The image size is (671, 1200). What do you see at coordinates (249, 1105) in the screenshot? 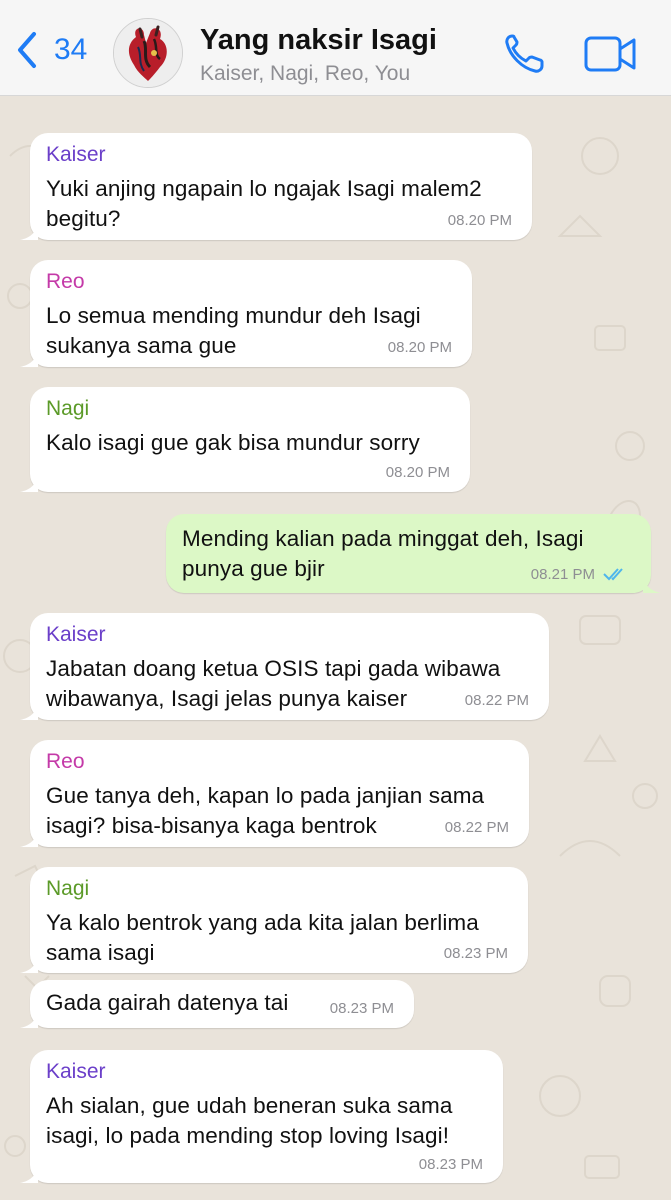
I see `message-text-line: Ah sialan, gue udah beneran suka sama` at bounding box center [249, 1105].